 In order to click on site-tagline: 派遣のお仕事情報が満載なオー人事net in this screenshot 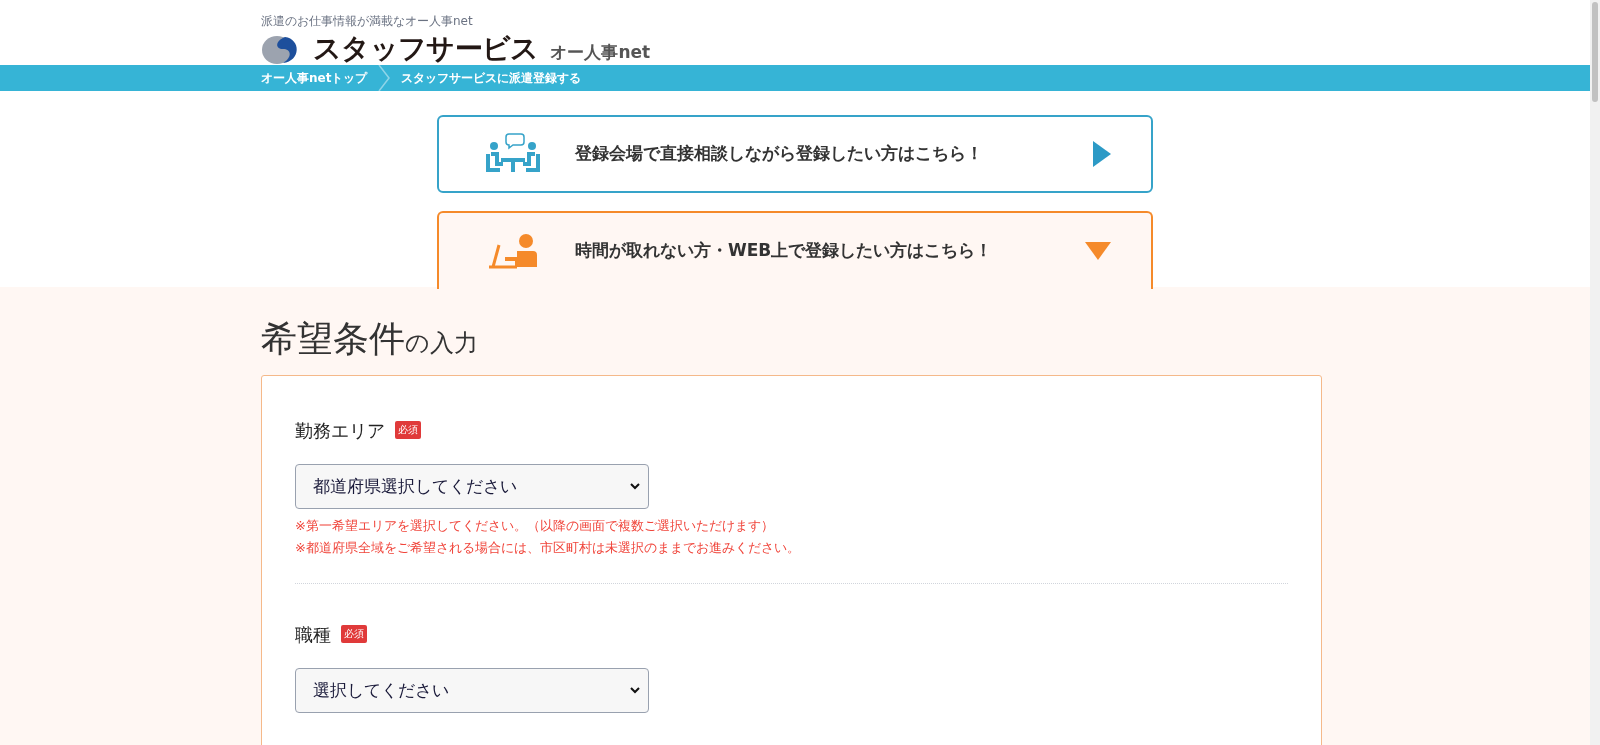, I will do `click(367, 21)`.